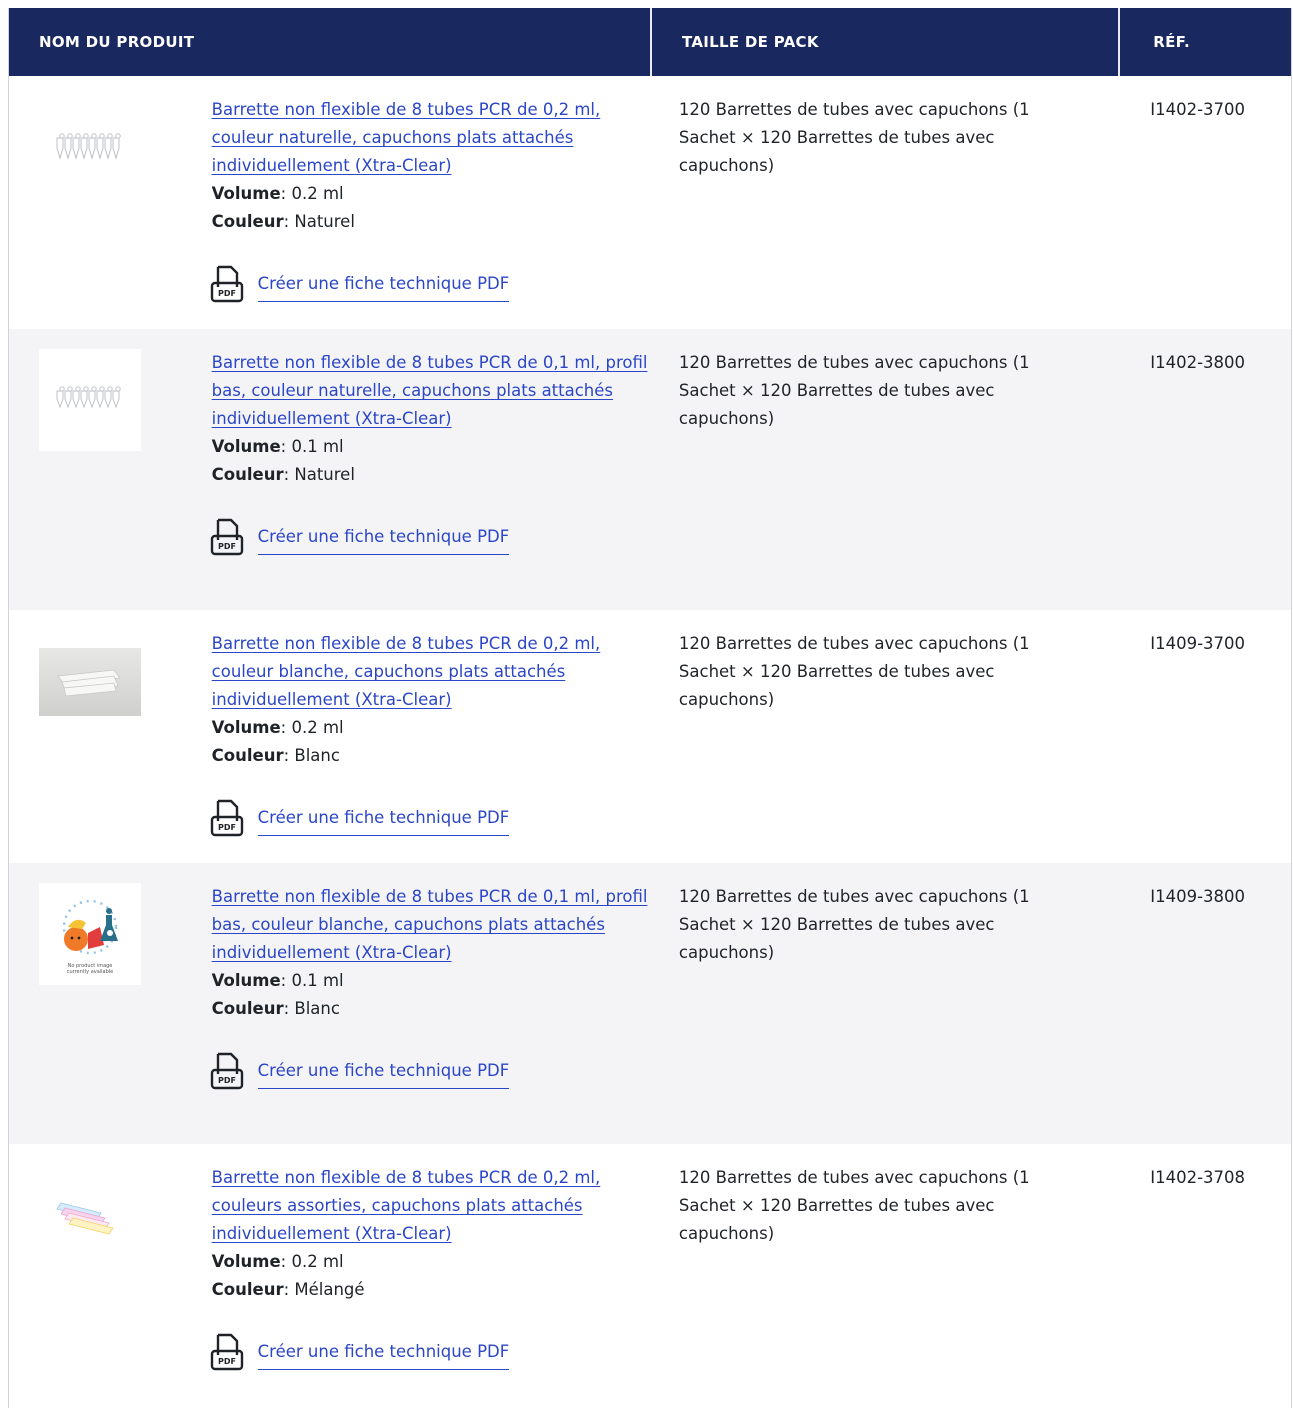 Image resolution: width=1293 pixels, height=1414 pixels. I want to click on ref-cell: I1402-3700, so click(1198, 109).